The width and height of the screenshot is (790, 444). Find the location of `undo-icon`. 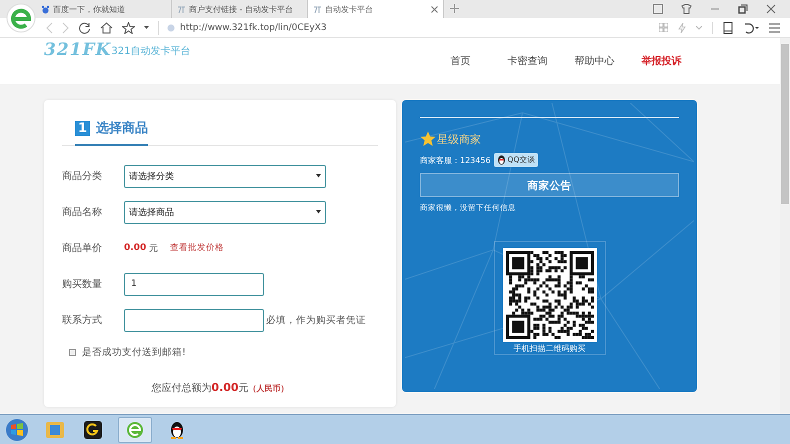

undo-icon is located at coordinates (751, 28).